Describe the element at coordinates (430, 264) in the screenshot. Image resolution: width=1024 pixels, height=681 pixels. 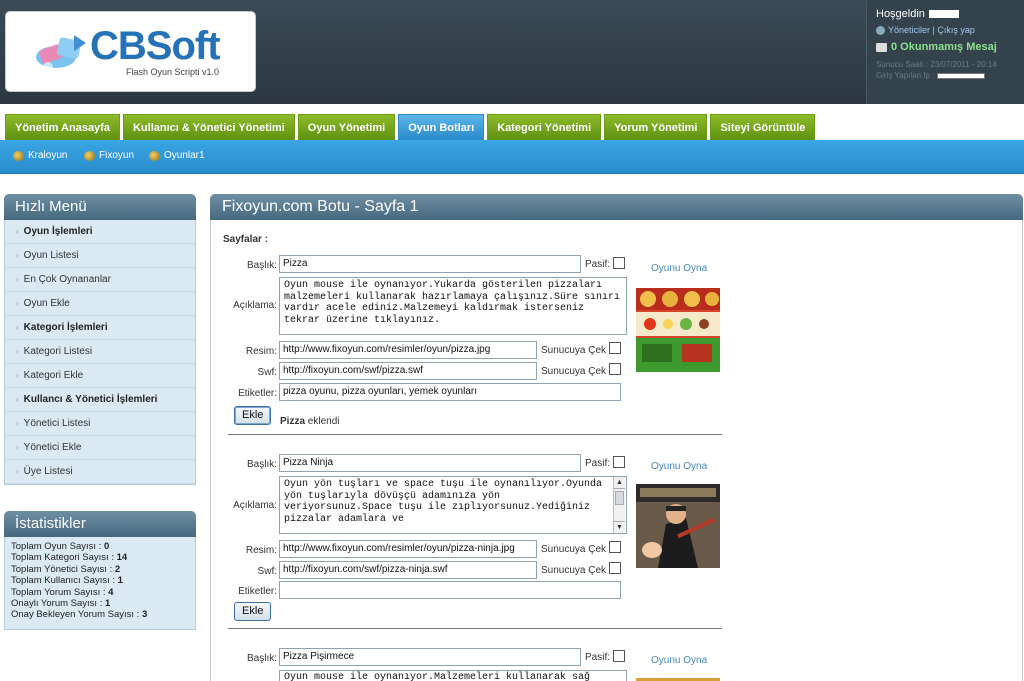
I see `title-input: Pizza` at that location.